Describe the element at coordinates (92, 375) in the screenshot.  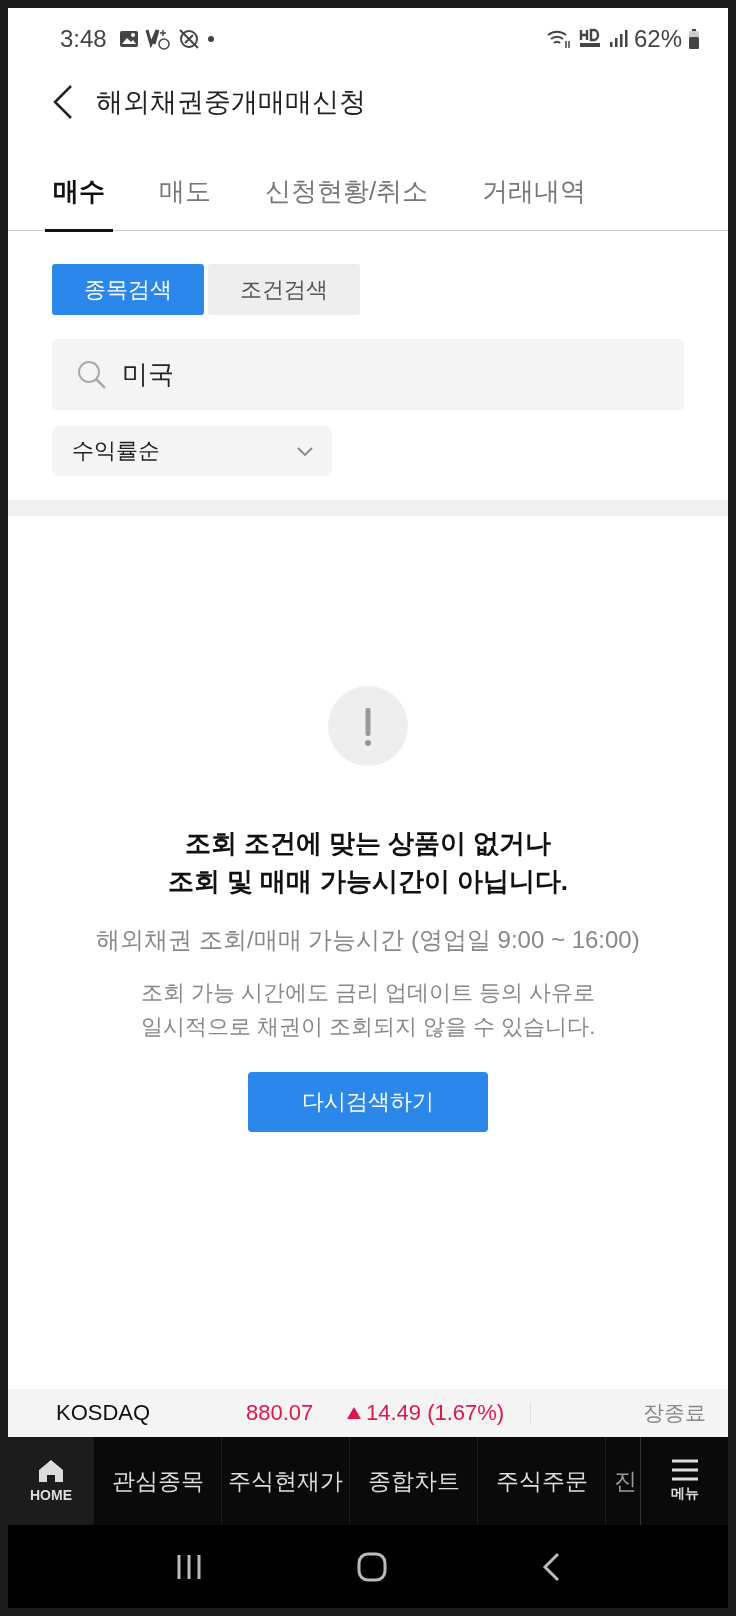
I see `search-icon` at that location.